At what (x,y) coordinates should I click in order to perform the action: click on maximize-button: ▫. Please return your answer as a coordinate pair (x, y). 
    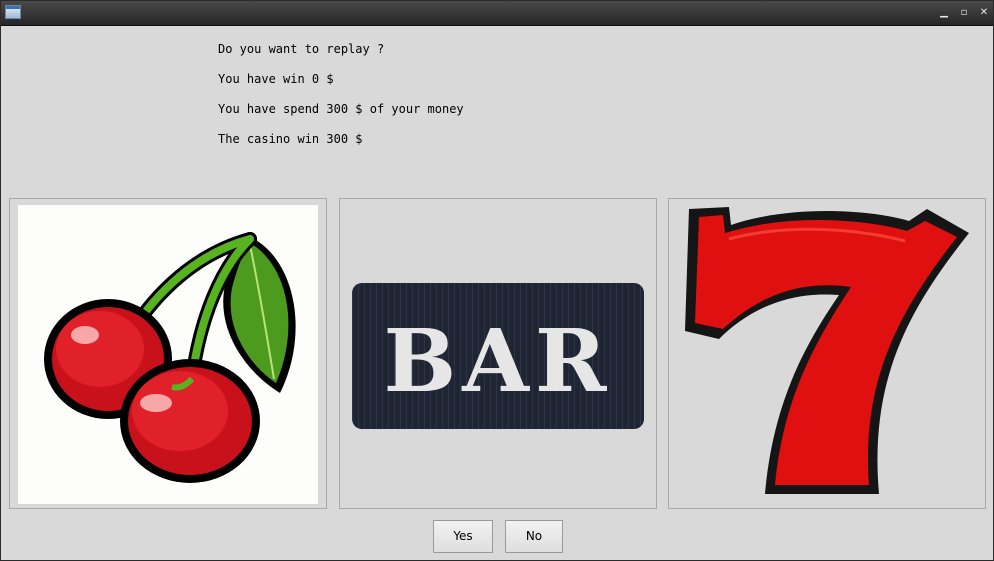
    Looking at the image, I should click on (964, 13).